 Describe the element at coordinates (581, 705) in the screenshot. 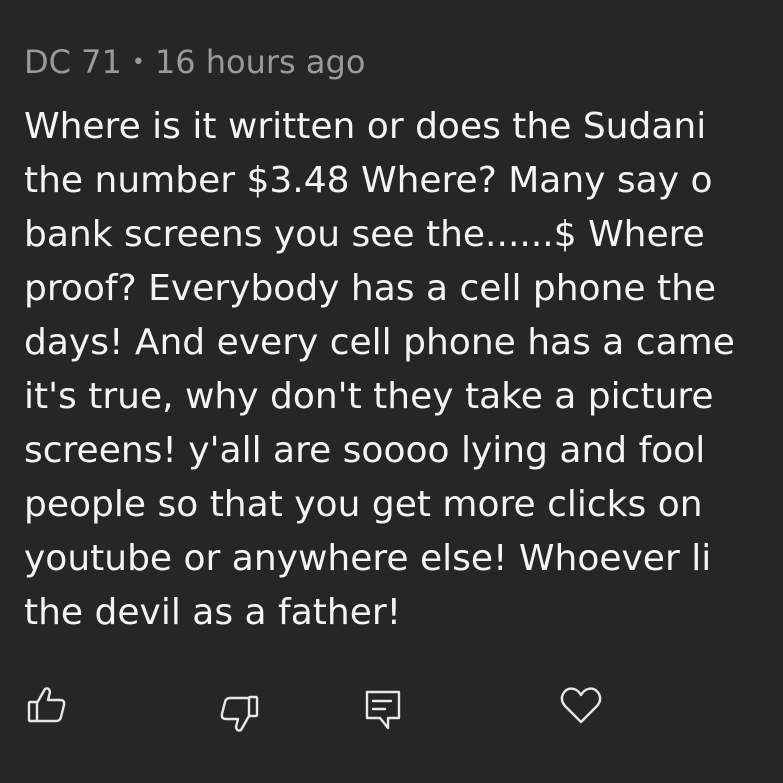

I see `heart-icon` at that location.